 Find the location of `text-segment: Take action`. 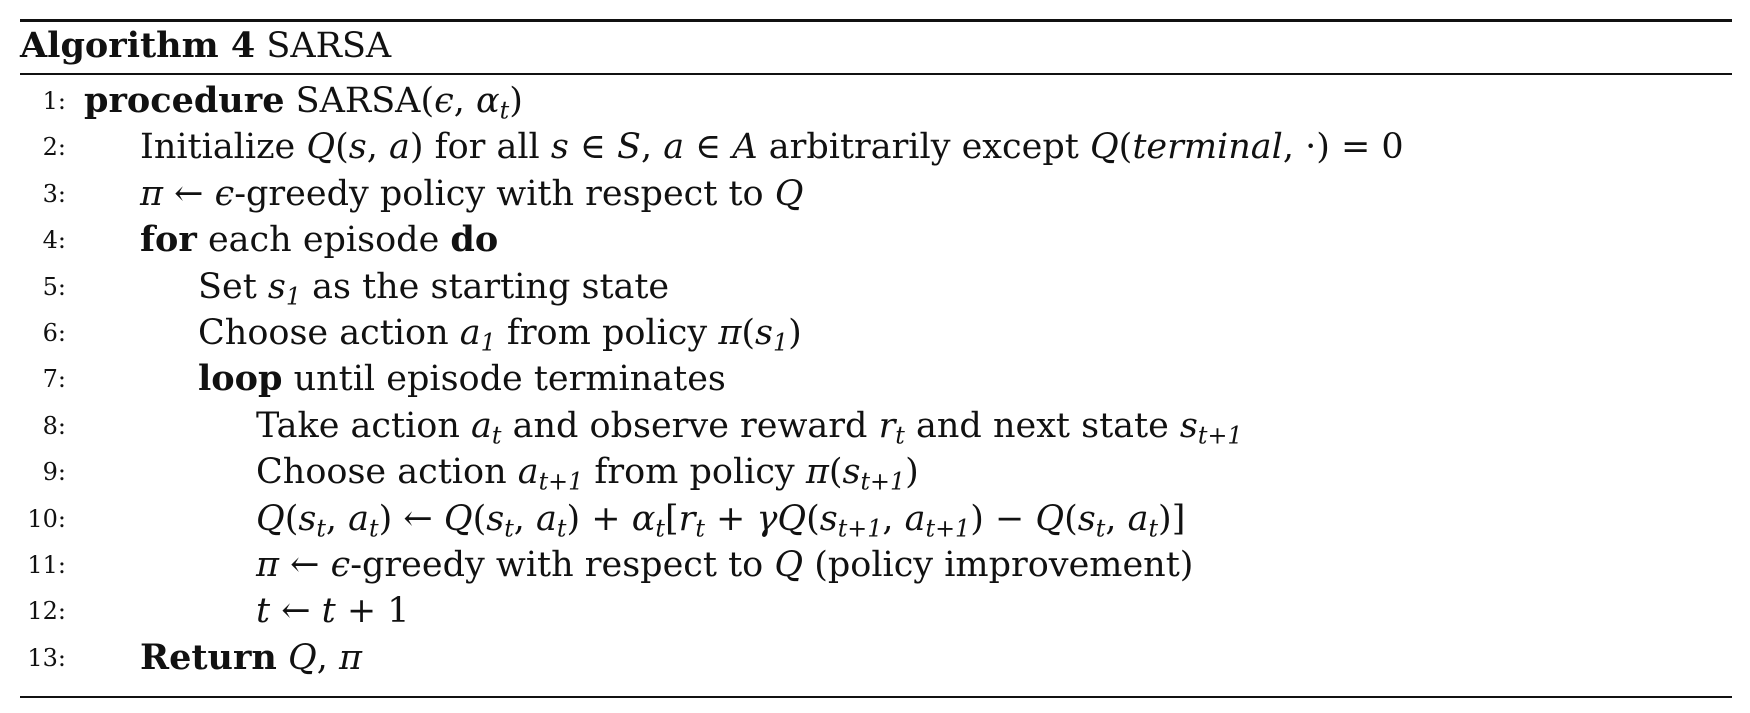

text-segment: Take action is located at coordinates (364, 425).